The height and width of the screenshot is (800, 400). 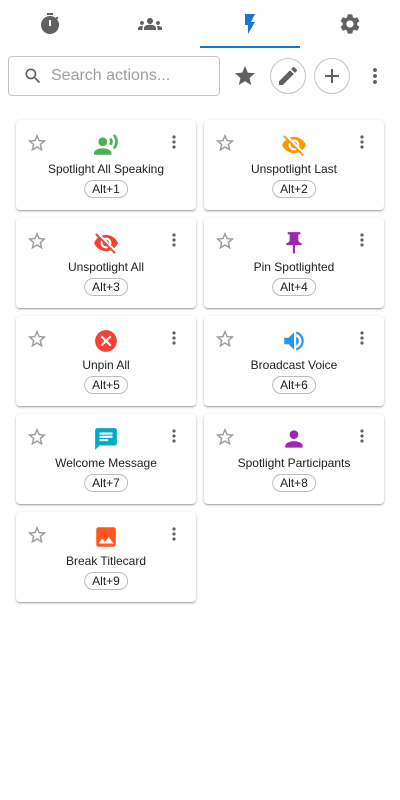 What do you see at coordinates (106, 385) in the screenshot?
I see `shortcut-chip: Alt+5` at bounding box center [106, 385].